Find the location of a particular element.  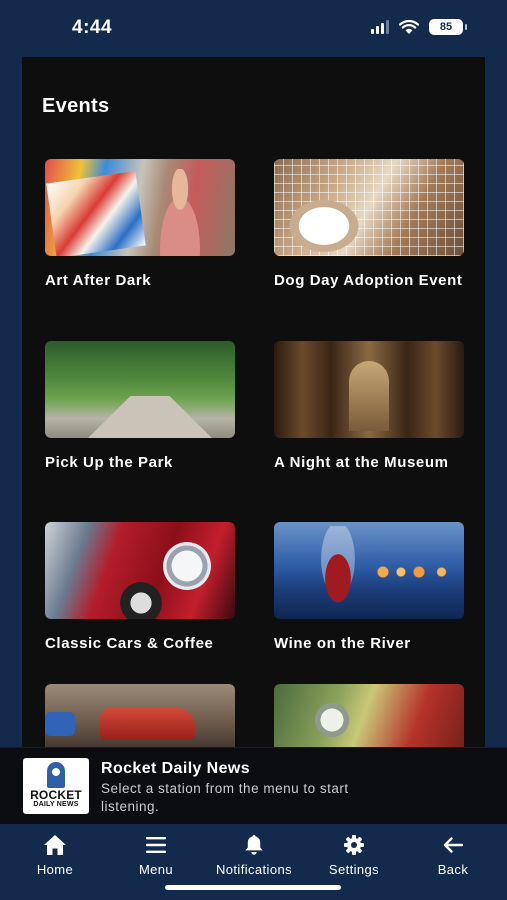

event-card-vintage-car is located at coordinates (369, 715).